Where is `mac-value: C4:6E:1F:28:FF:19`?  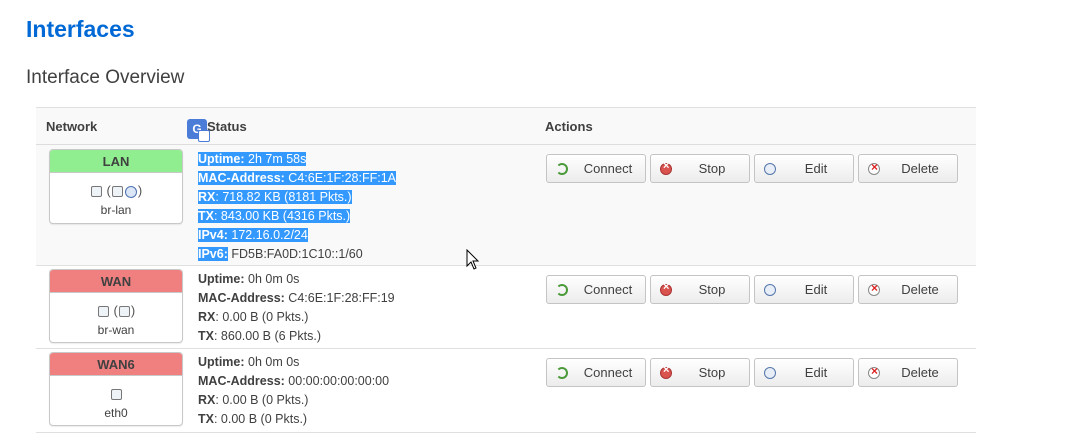 mac-value: C4:6E:1F:28:FF:19 is located at coordinates (341, 298).